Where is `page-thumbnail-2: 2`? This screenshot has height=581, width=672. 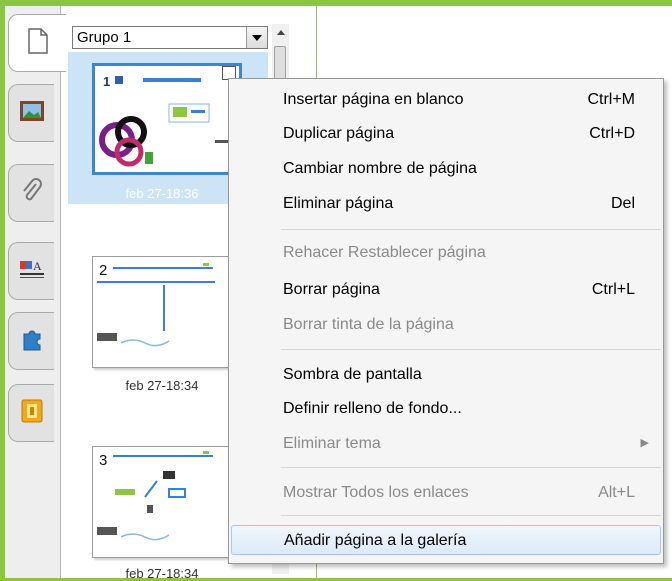 page-thumbnail-2: 2 is located at coordinates (162, 312).